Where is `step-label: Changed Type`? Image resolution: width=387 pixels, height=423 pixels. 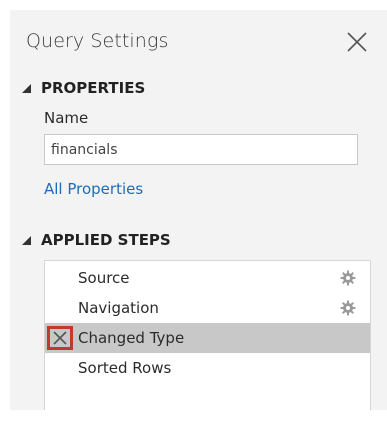
step-label: Changed Type is located at coordinates (131, 338).